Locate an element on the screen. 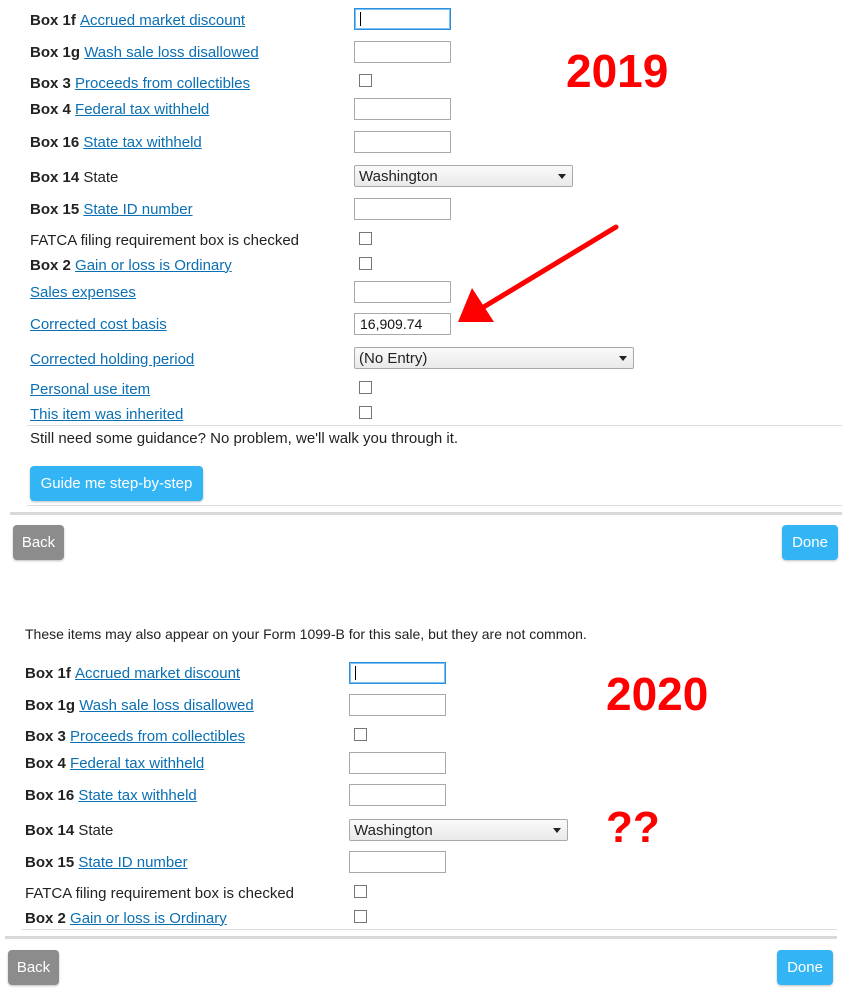 The width and height of the screenshot is (864, 999). personal-use-checkbox is located at coordinates (365, 387).